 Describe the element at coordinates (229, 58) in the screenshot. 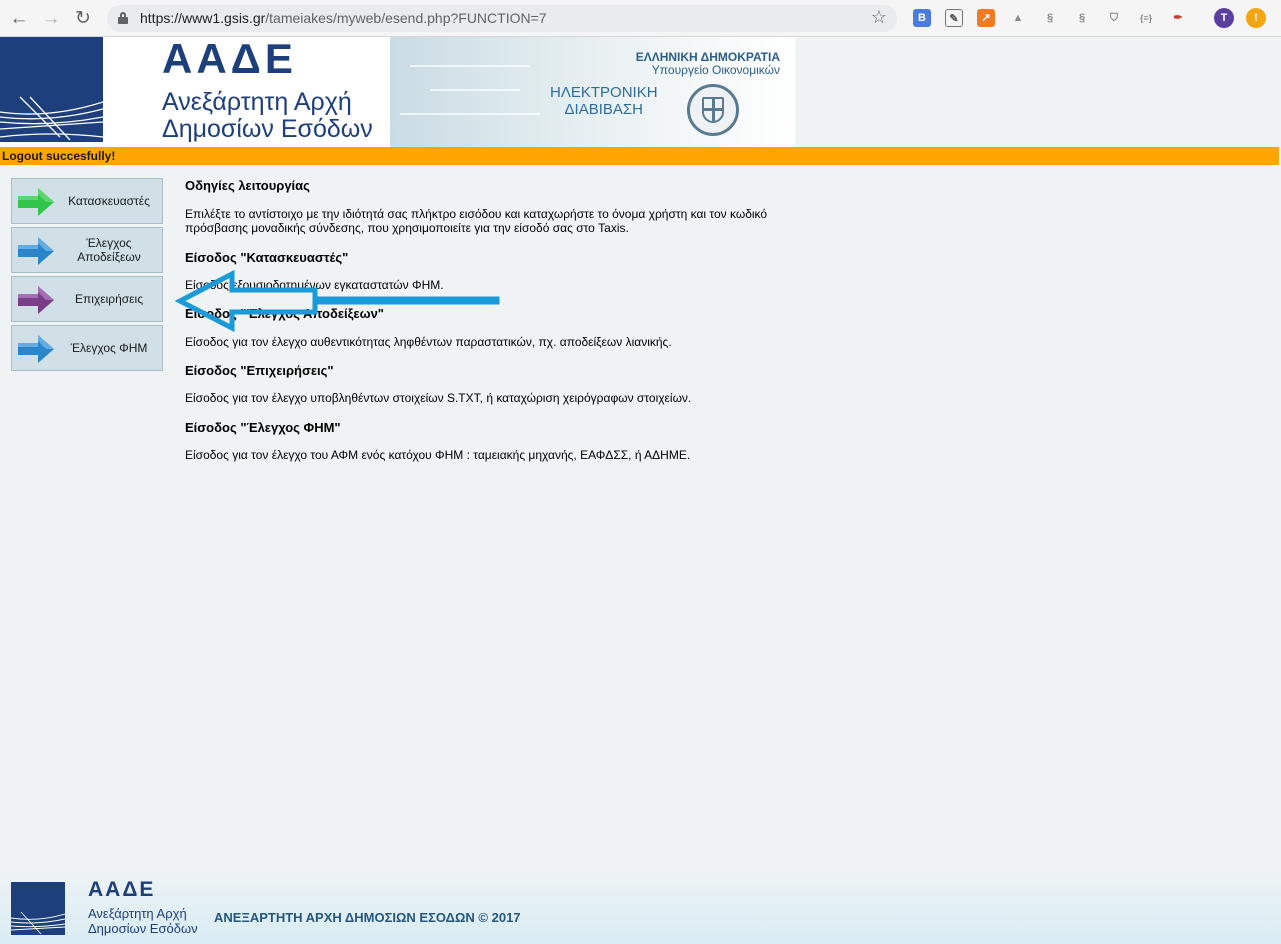

I see `brand-short: ΑΑΔΕ` at that location.